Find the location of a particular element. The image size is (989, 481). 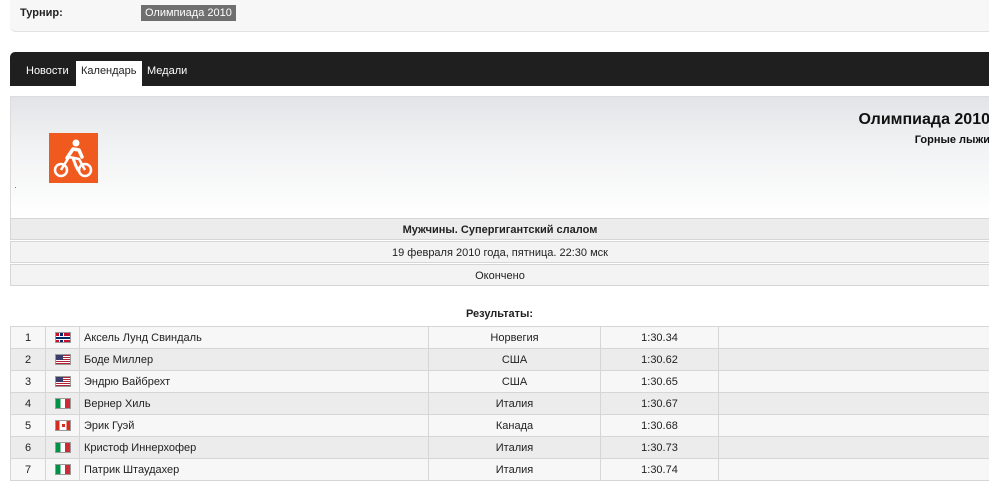

result-athlete: Кристоф Иннерхофер is located at coordinates (254, 448).